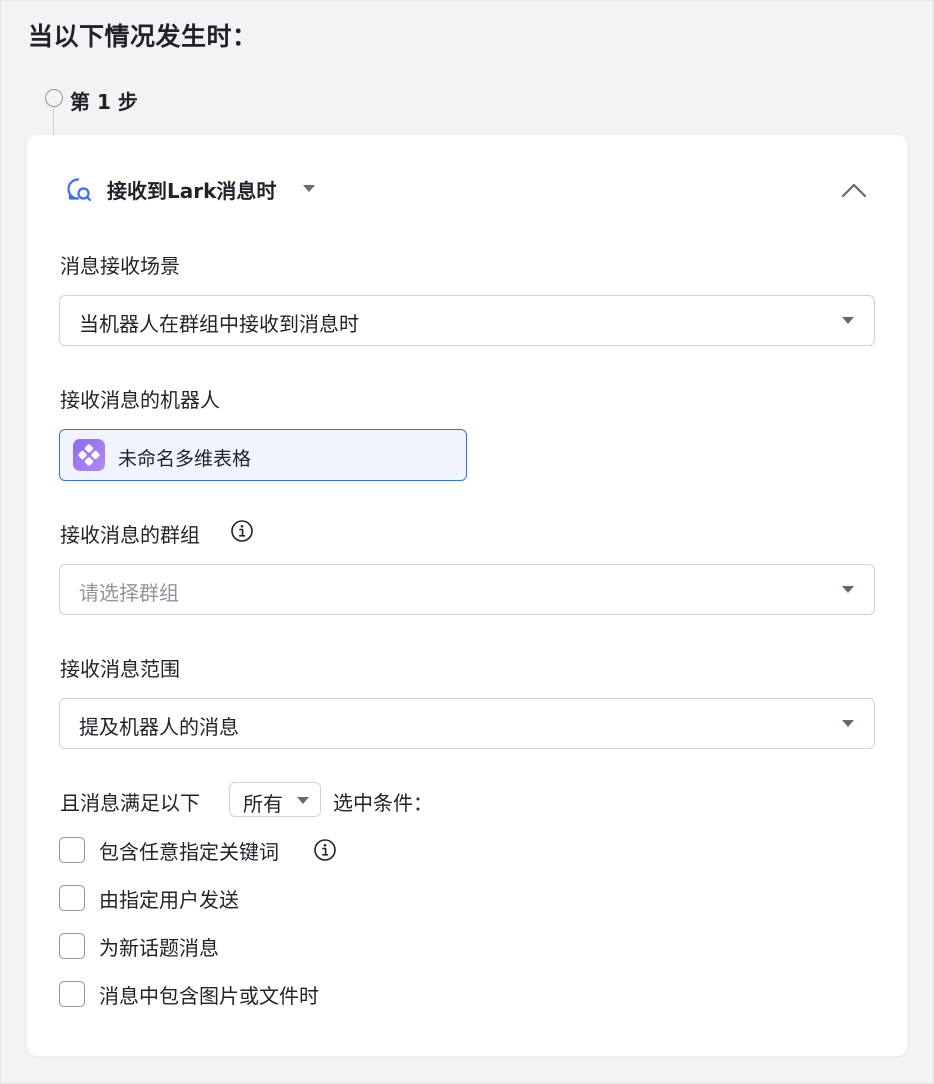 The width and height of the screenshot is (934, 1084). What do you see at coordinates (263, 455) in the screenshot?
I see `bot-selector: 未命名多维表格` at bounding box center [263, 455].